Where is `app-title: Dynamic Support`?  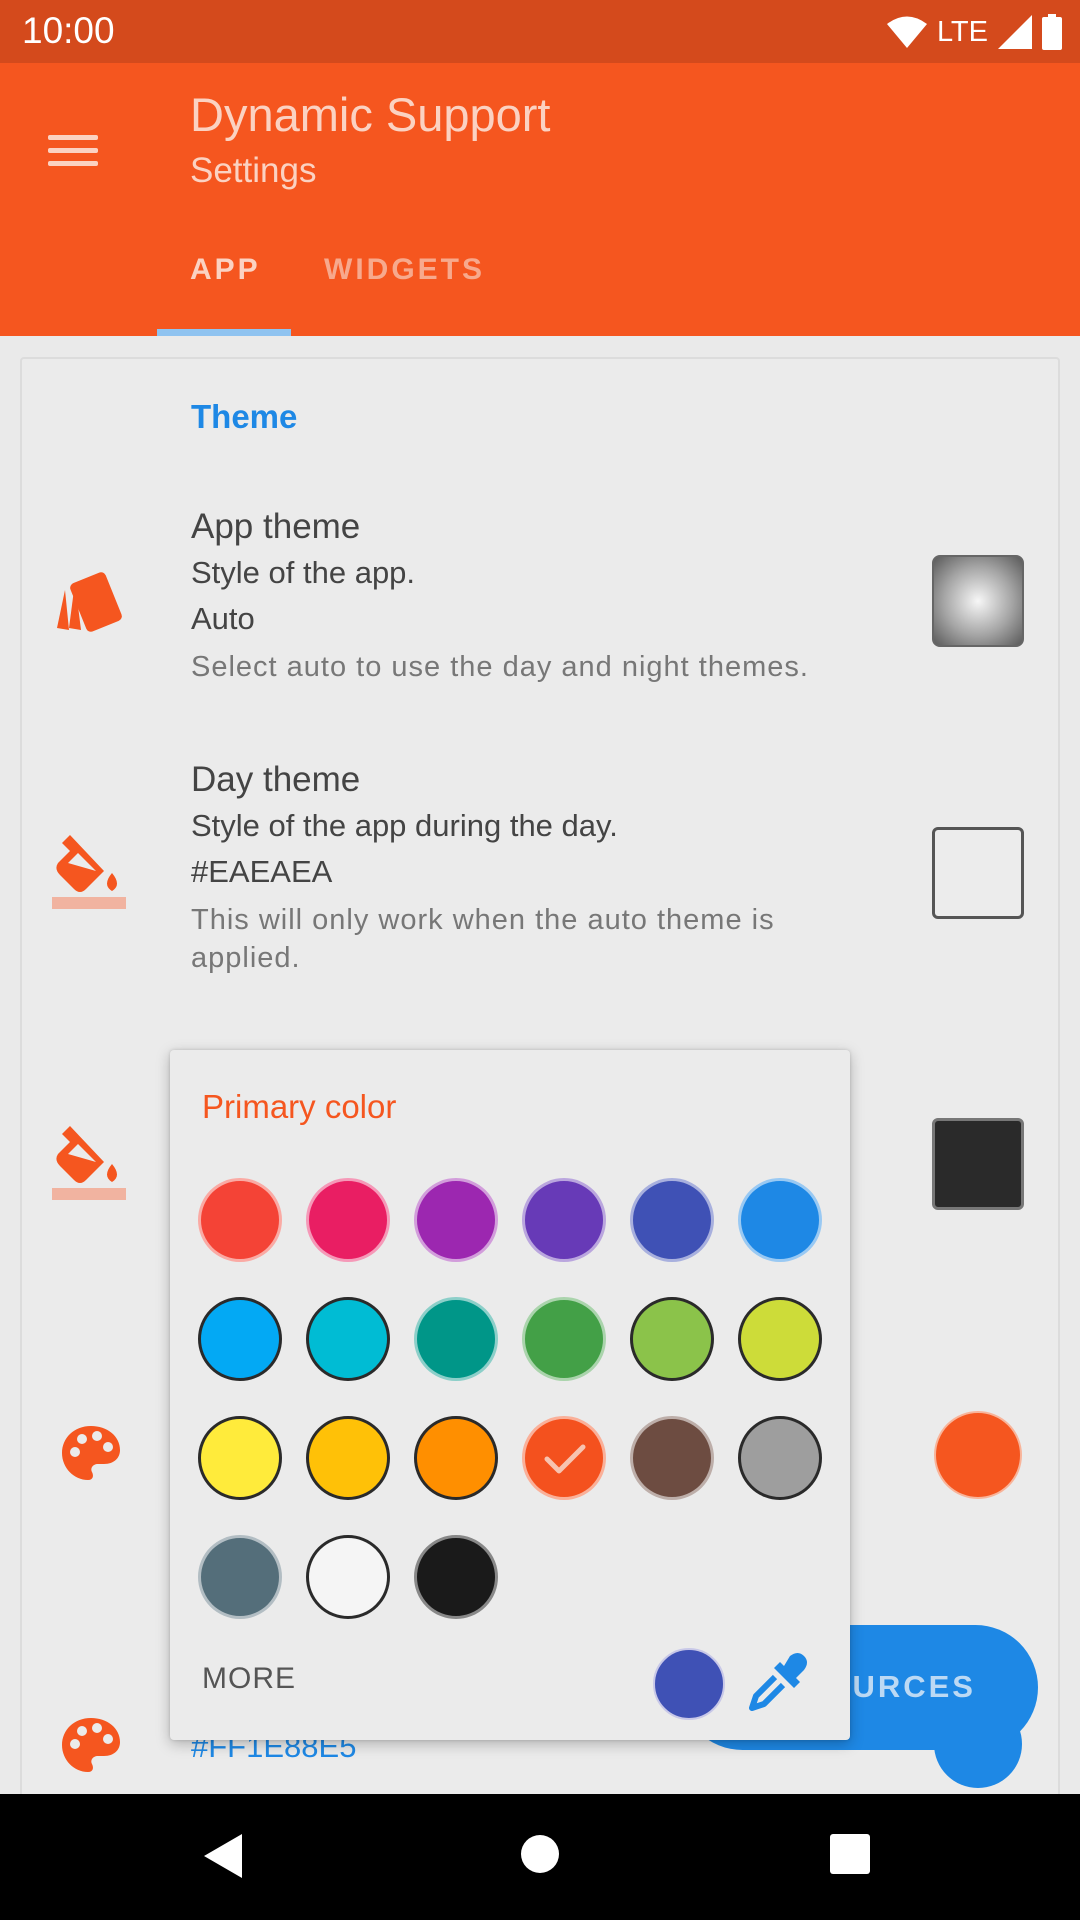
app-title: Dynamic Support is located at coordinates (370, 114).